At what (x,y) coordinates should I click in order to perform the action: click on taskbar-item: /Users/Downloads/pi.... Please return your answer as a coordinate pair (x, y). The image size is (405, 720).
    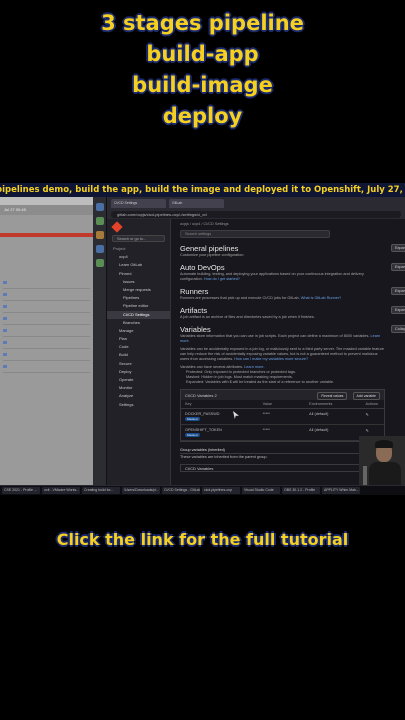
    Looking at the image, I should click on (141, 490).